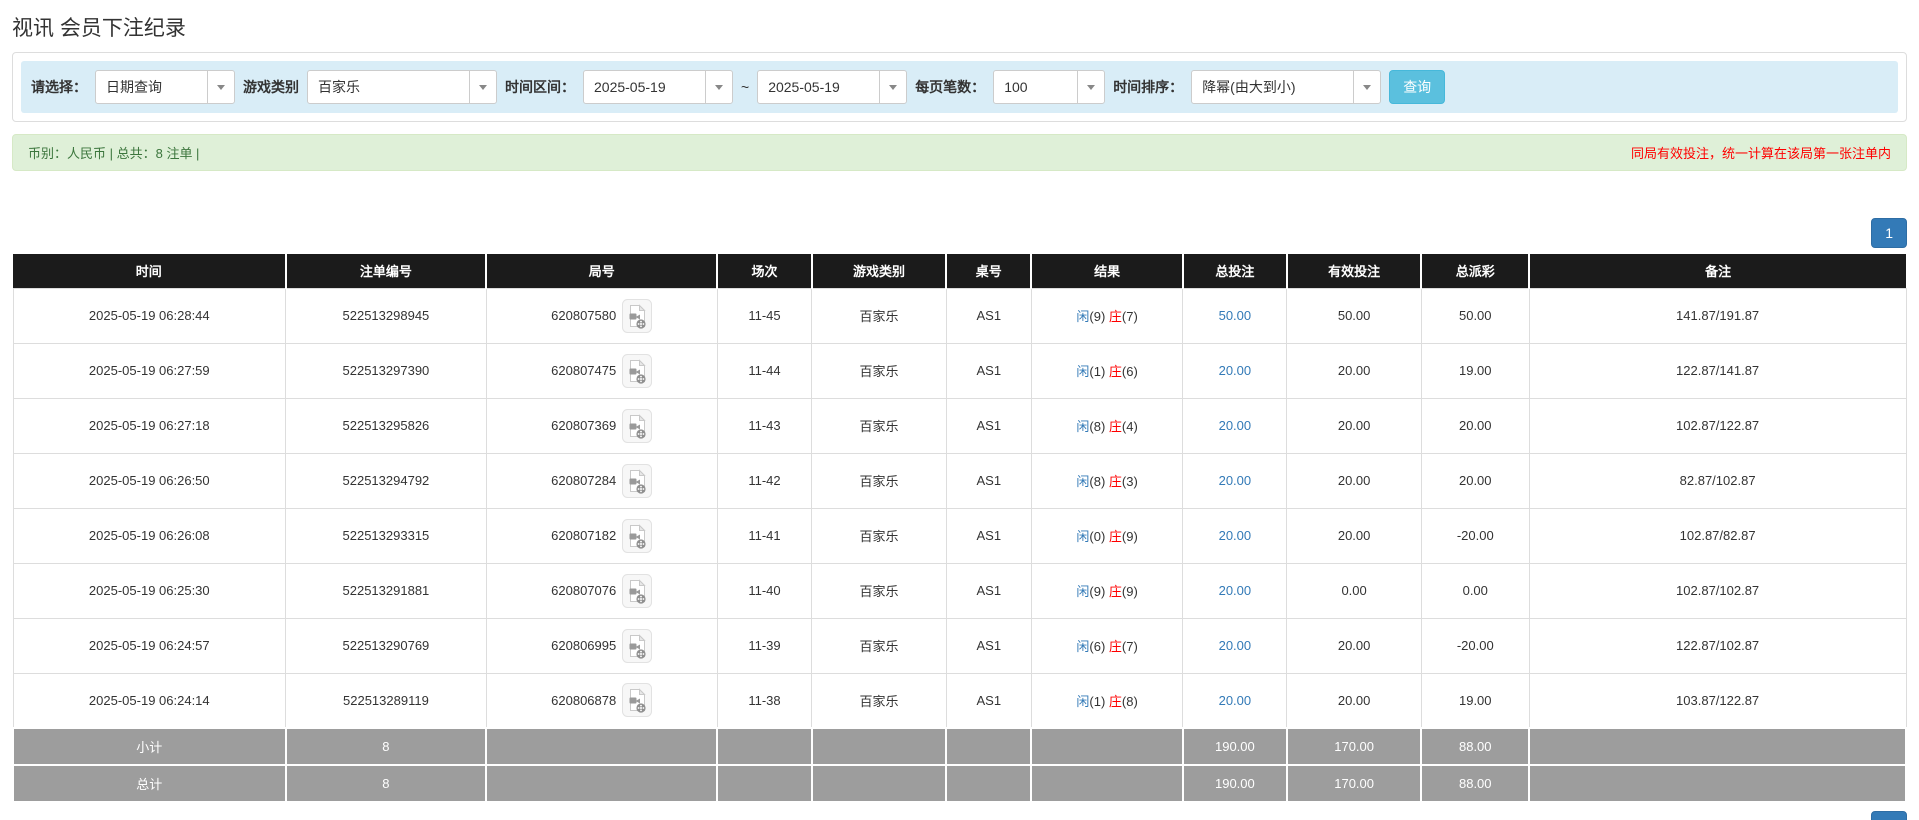  I want to click on cell-result: 闲(6) 庄(7), so click(1107, 645).